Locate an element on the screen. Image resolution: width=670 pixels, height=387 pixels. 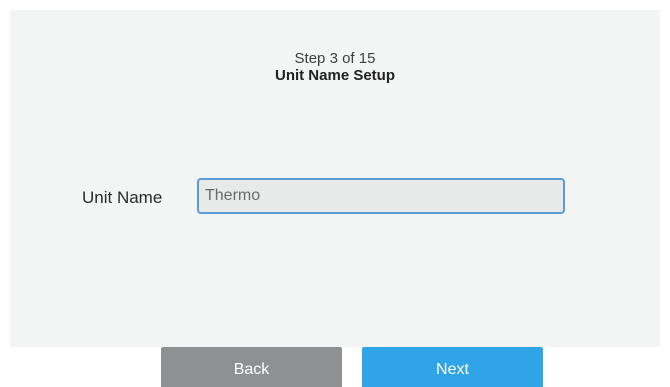
step-header: Step 3 of 15 Unit Name Setup is located at coordinates (335, 67).